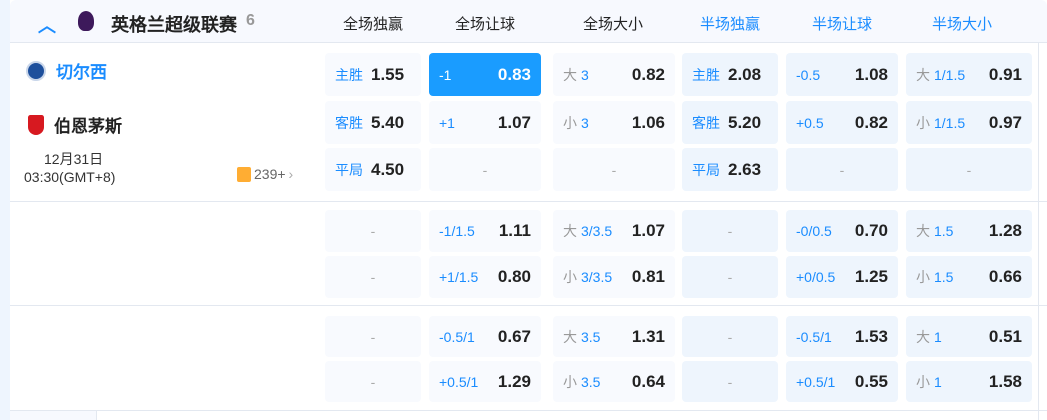  I want to click on match-date: 12月31日, so click(74, 159).